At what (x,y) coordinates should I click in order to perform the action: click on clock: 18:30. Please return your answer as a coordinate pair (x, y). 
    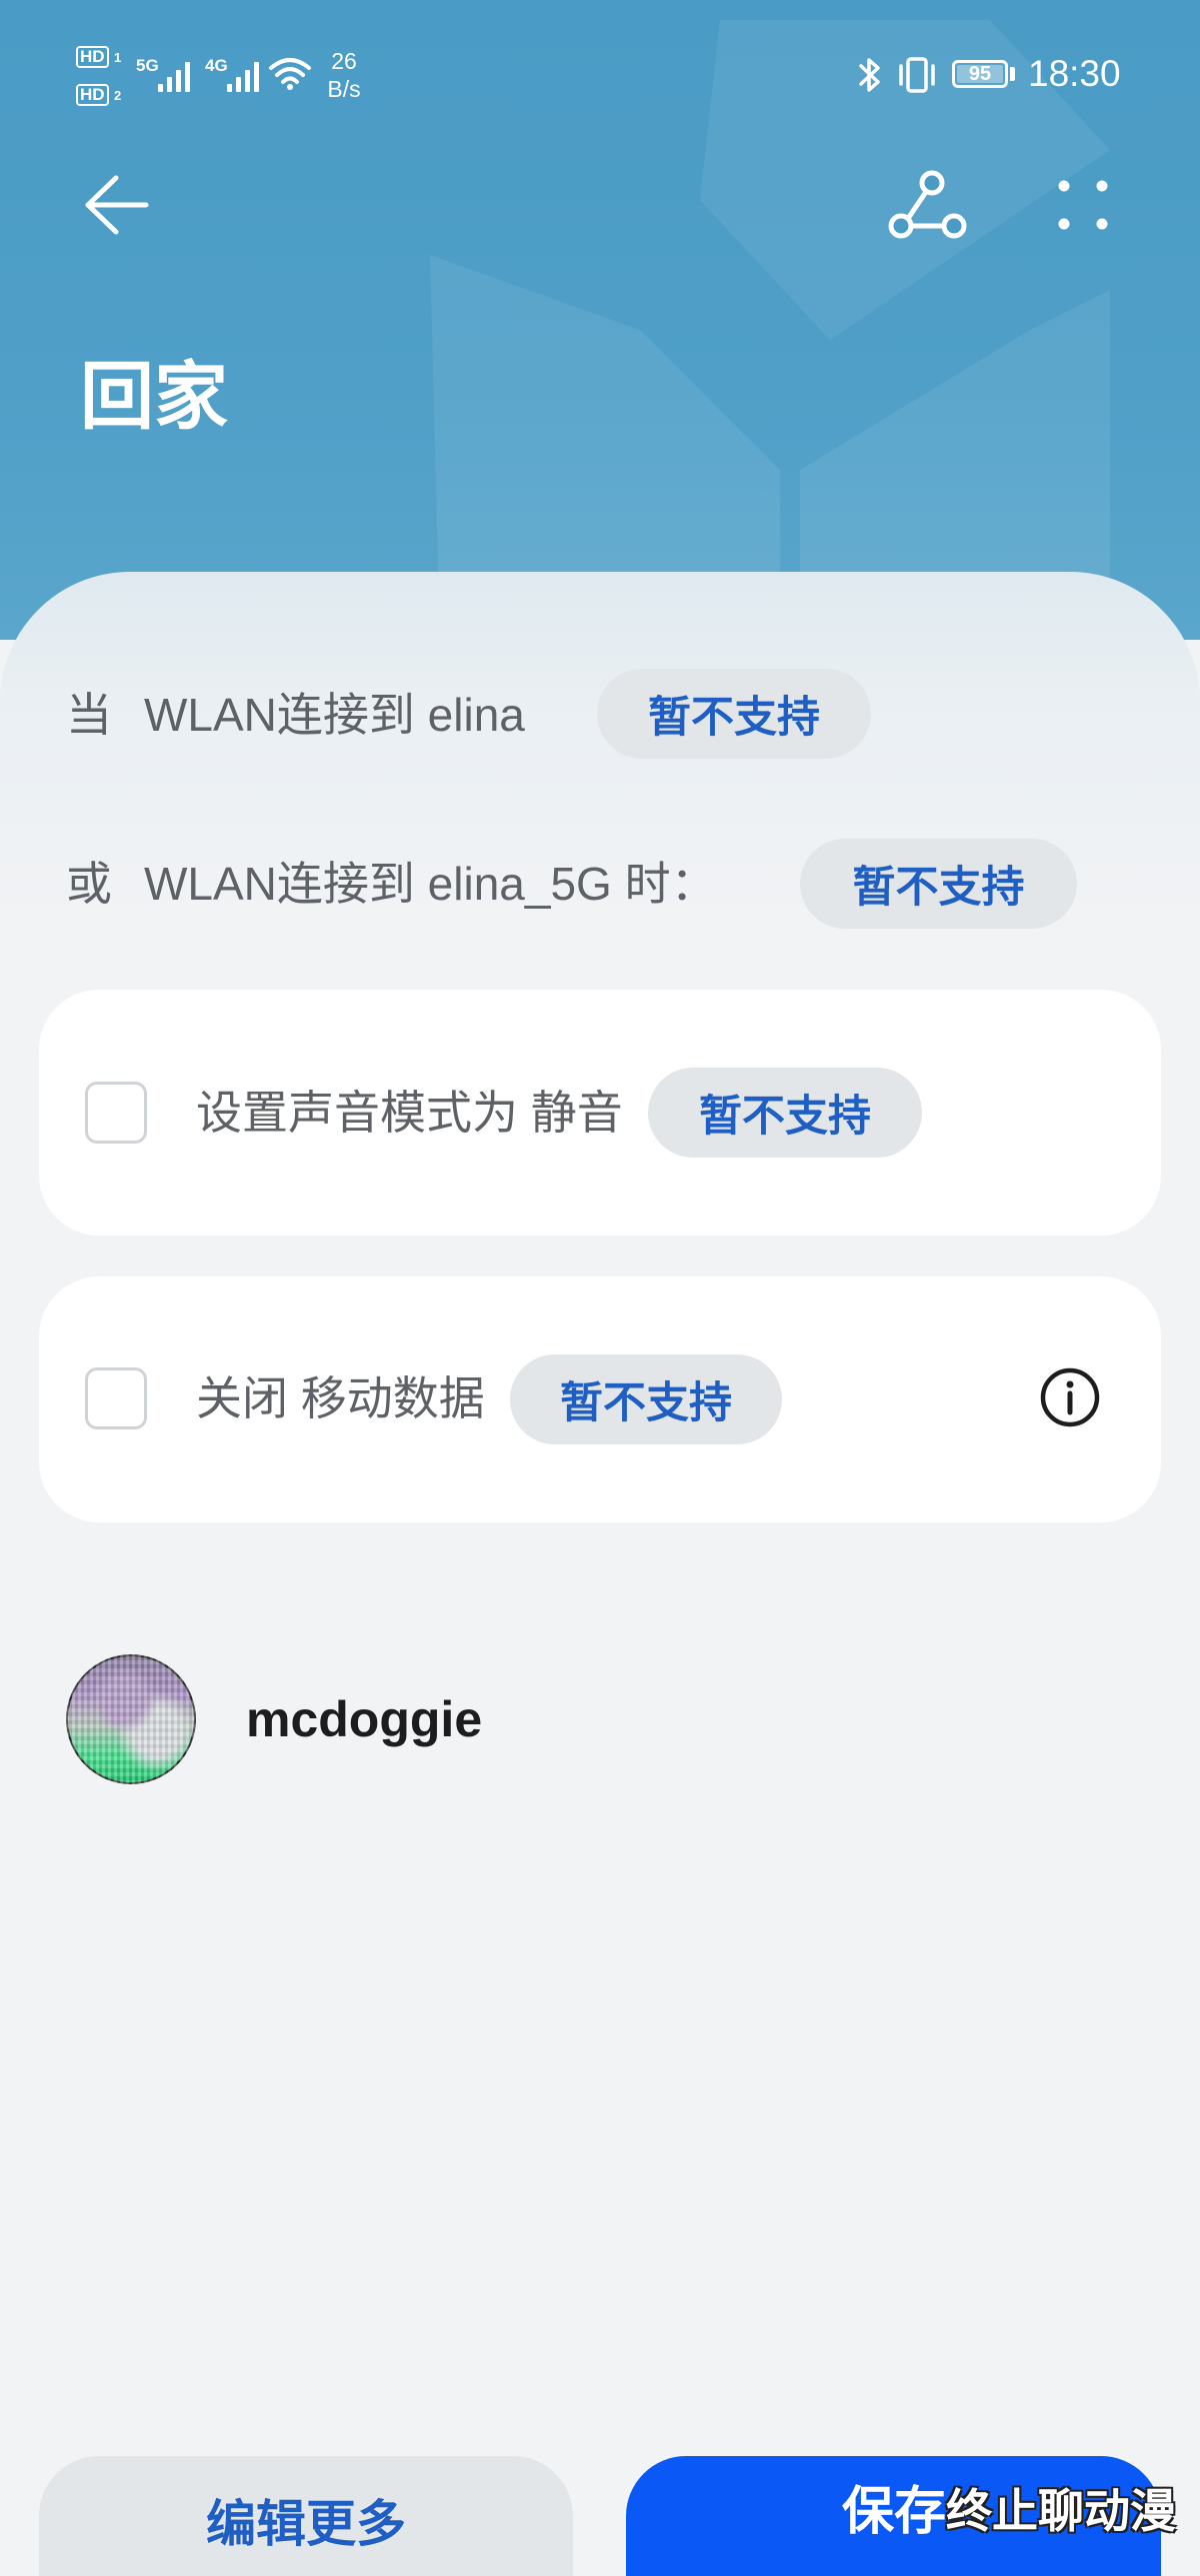
    Looking at the image, I should click on (1074, 73).